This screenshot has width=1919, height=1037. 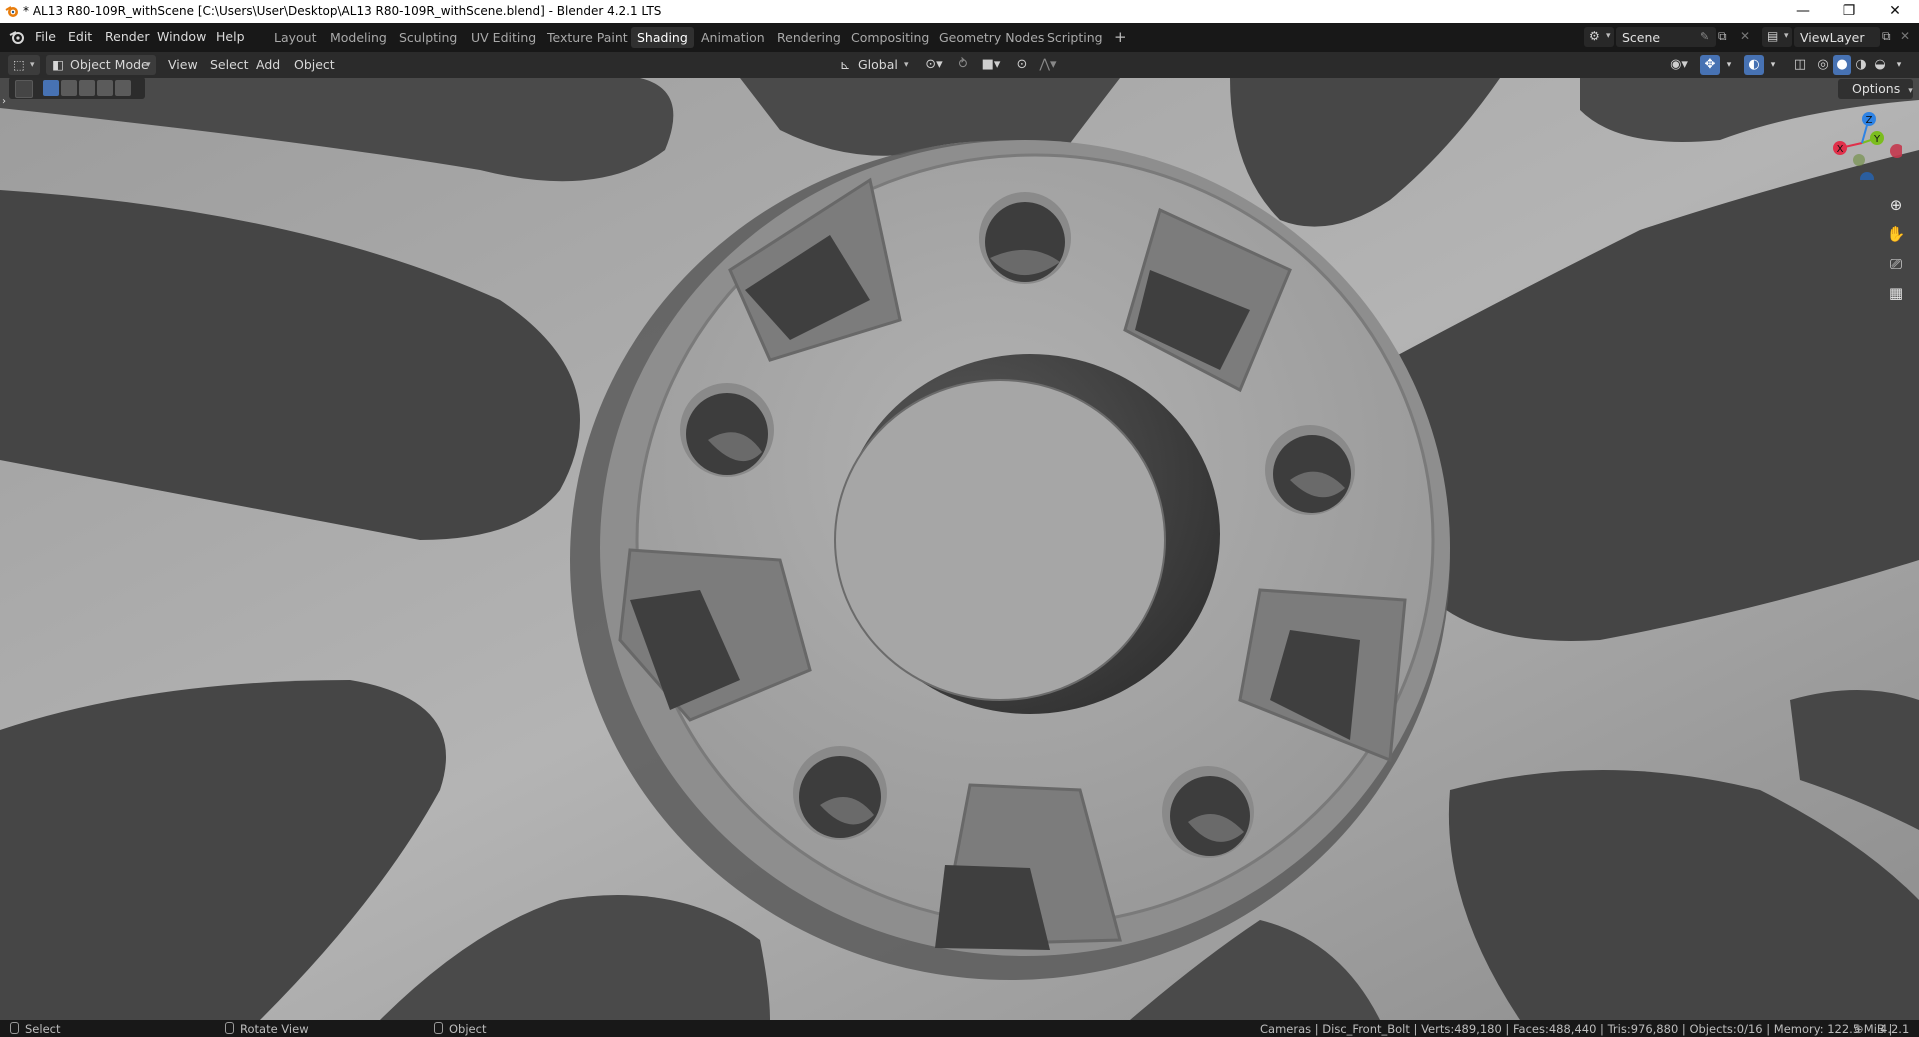 What do you see at coordinates (1896, 205) in the screenshot?
I see `zoom-icon: ⊕` at bounding box center [1896, 205].